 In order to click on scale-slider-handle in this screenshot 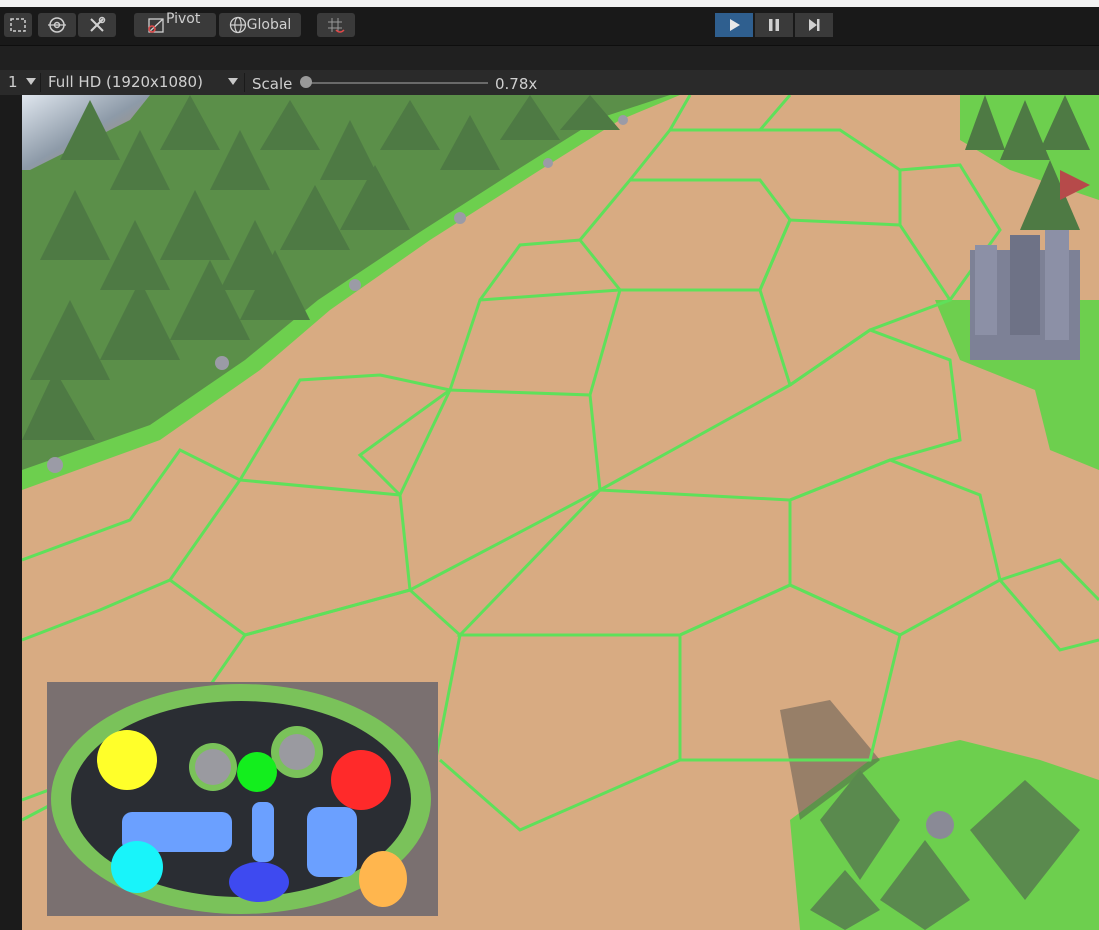, I will do `click(306, 82)`.